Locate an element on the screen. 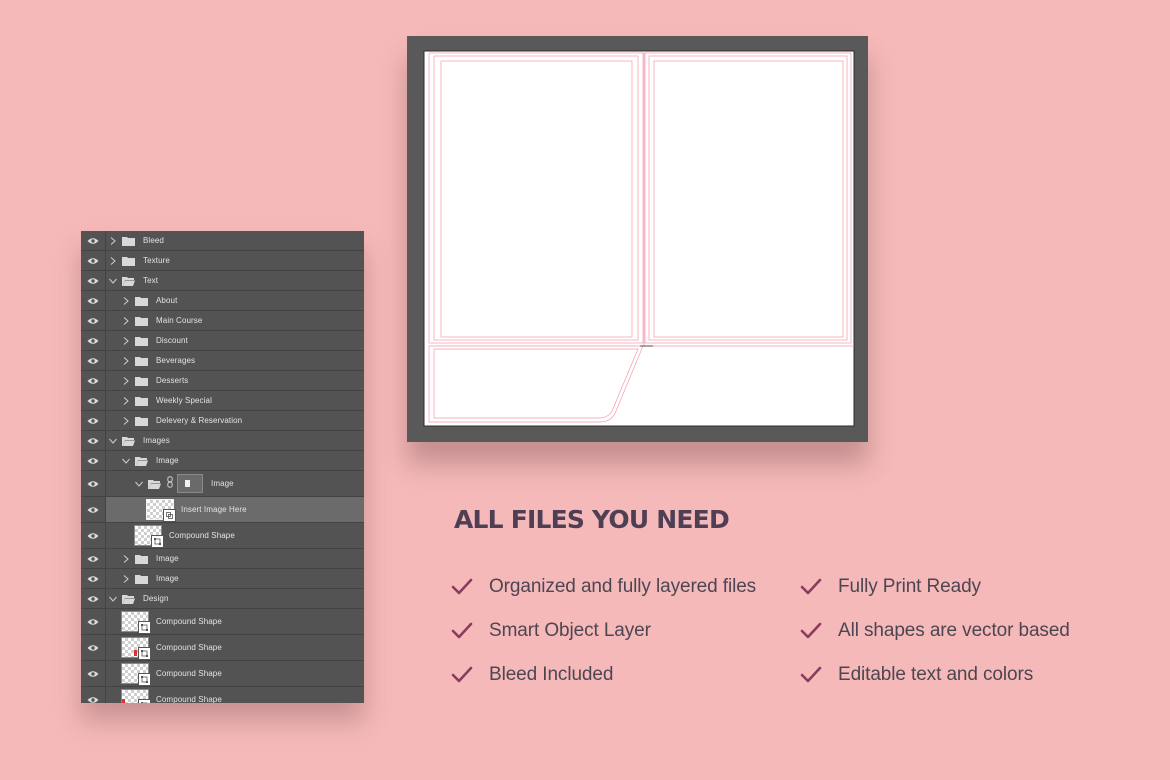  feature-label: Organized and fully layered files is located at coordinates (623, 586).